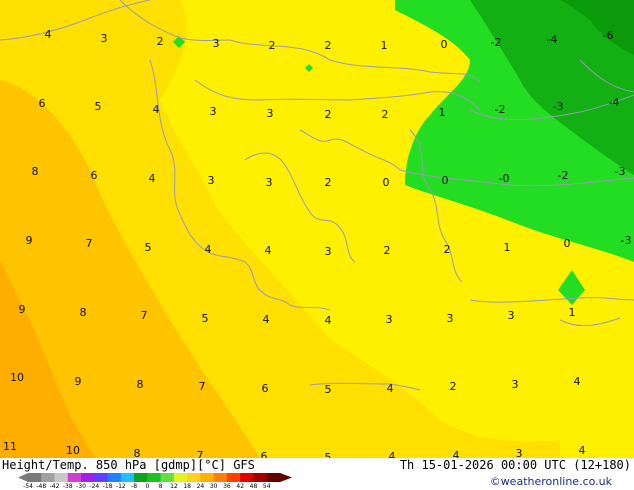 This screenshot has height=490, width=634. I want to click on scale-tick-label: 54, so click(266, 486).